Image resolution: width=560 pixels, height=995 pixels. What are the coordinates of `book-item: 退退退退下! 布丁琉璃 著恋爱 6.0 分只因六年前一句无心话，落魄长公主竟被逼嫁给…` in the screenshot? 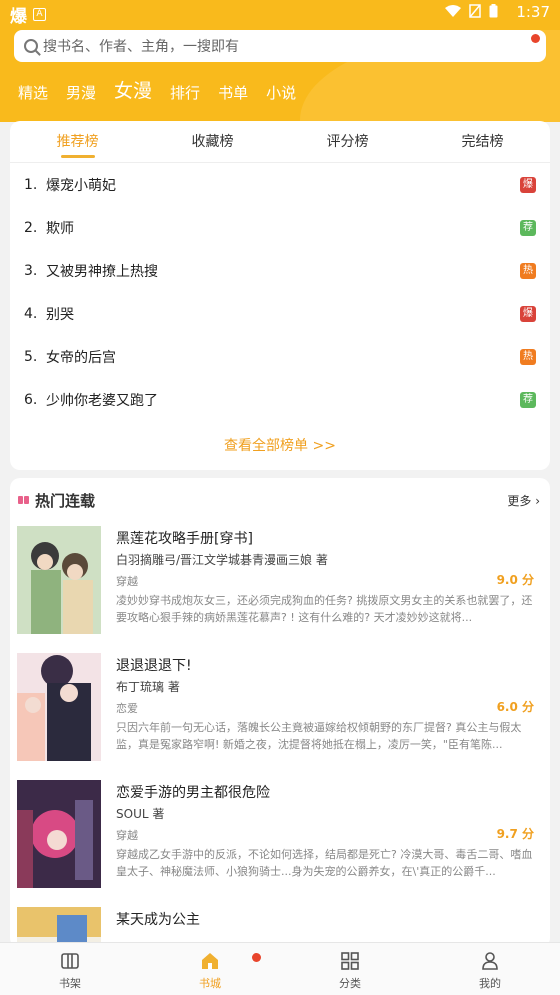 It's located at (280, 708).